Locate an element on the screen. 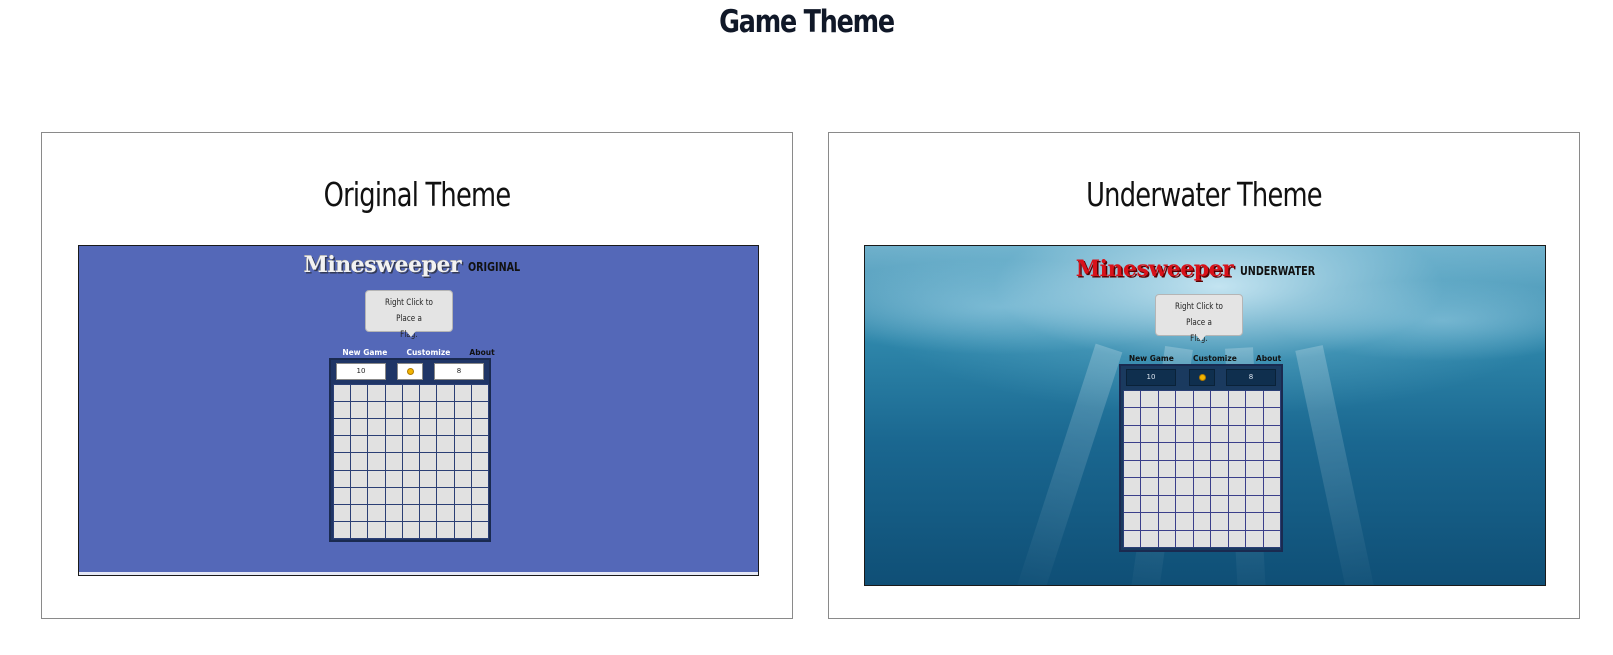  about-link: About is located at coordinates (1268, 358).